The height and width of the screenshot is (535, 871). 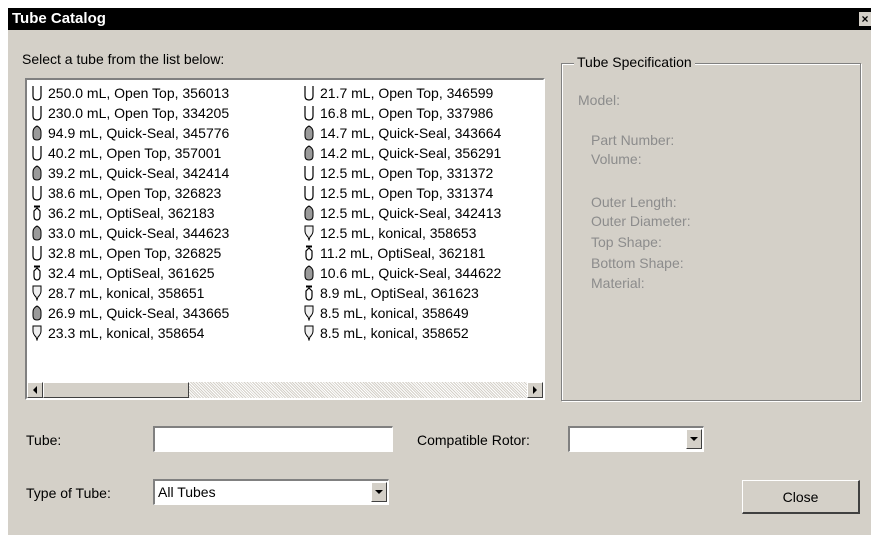 I want to click on tube-list-item: 32.8 mL, Open Top, 326825, so click(x=130, y=253).